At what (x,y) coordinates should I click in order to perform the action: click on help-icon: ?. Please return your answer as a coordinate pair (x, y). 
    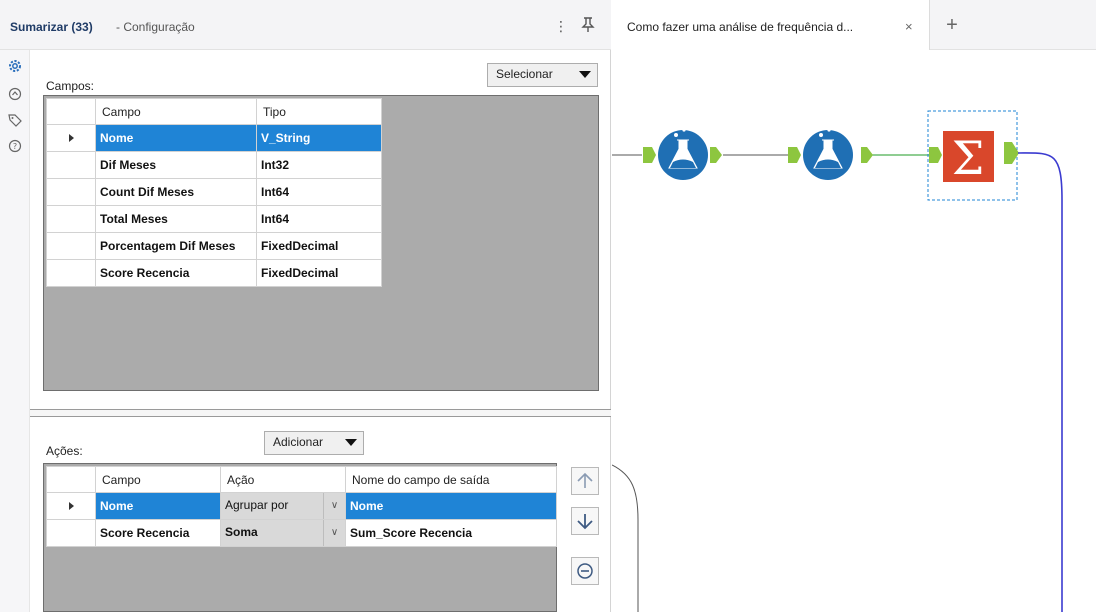
    Looking at the image, I should click on (15, 146).